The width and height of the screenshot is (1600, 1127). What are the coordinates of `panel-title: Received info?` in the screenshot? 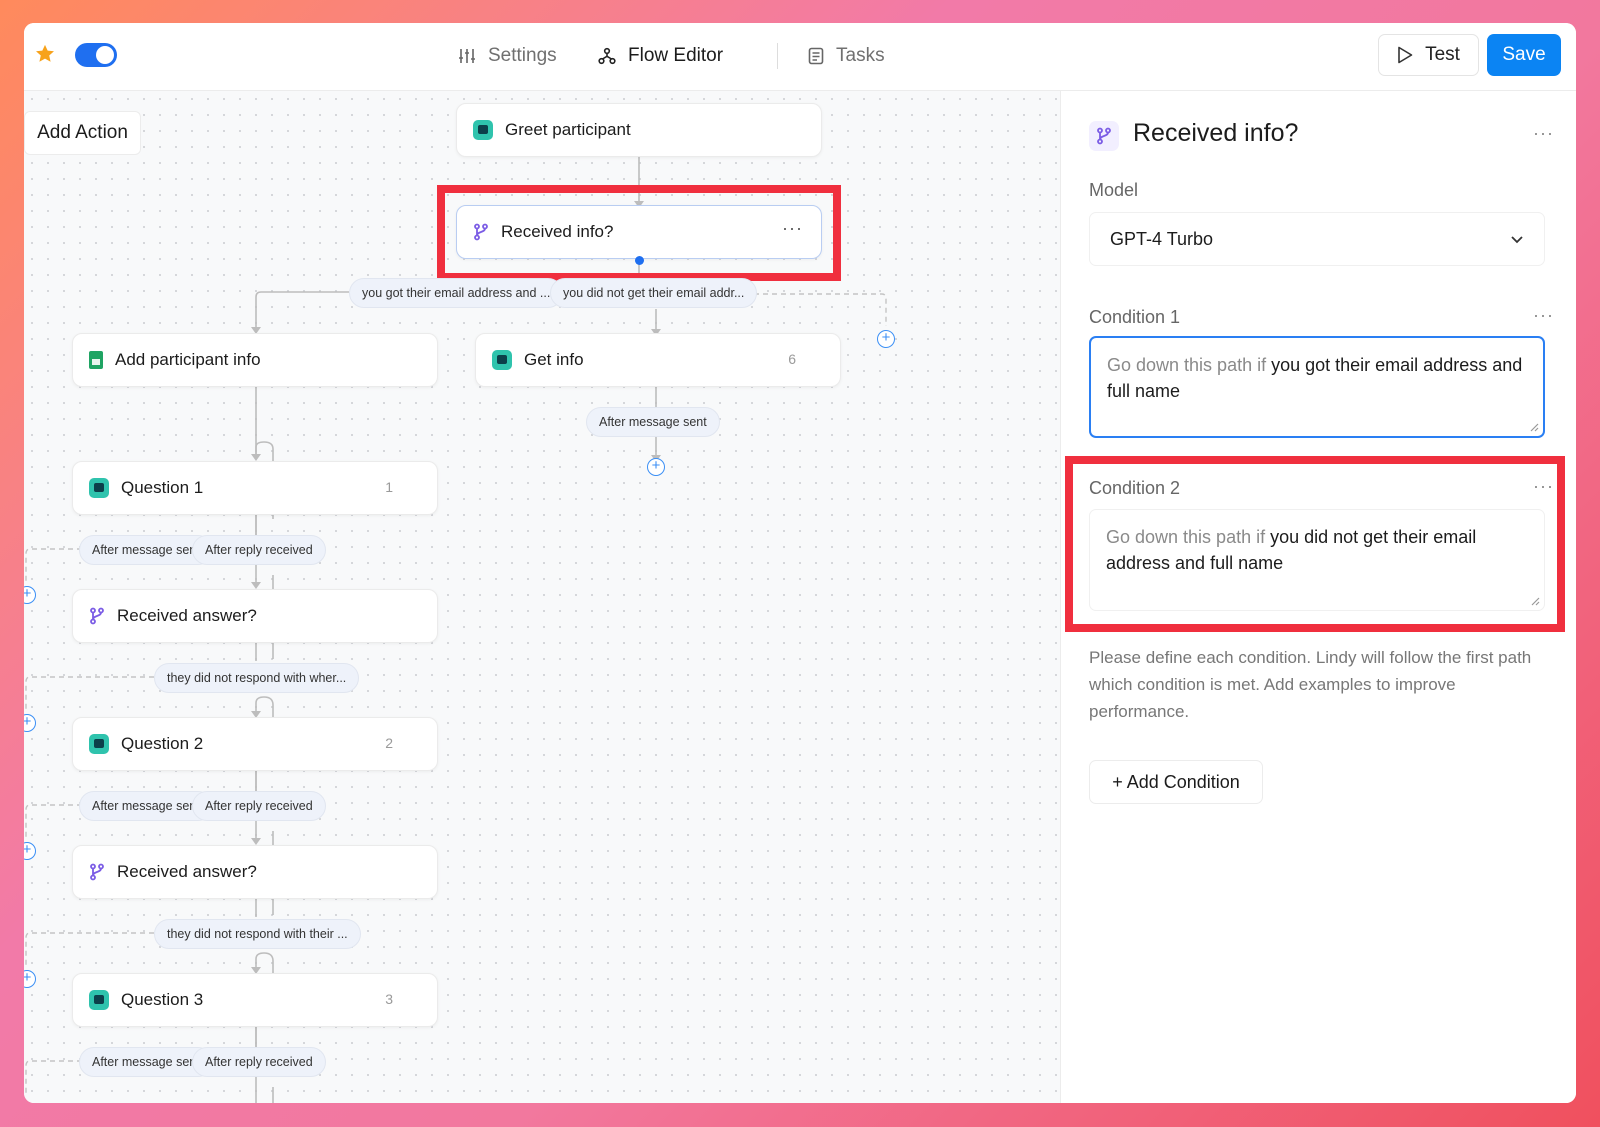 It's located at (1216, 133).